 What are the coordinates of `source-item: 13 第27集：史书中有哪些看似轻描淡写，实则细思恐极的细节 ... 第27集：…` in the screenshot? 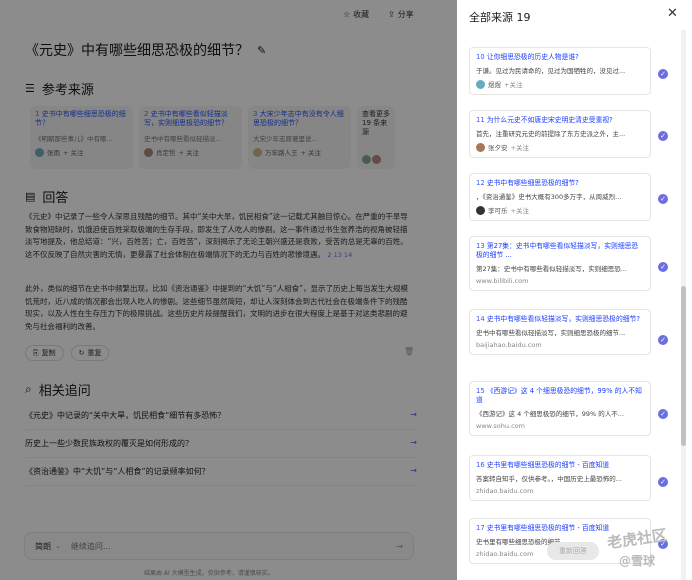 It's located at (560, 263).